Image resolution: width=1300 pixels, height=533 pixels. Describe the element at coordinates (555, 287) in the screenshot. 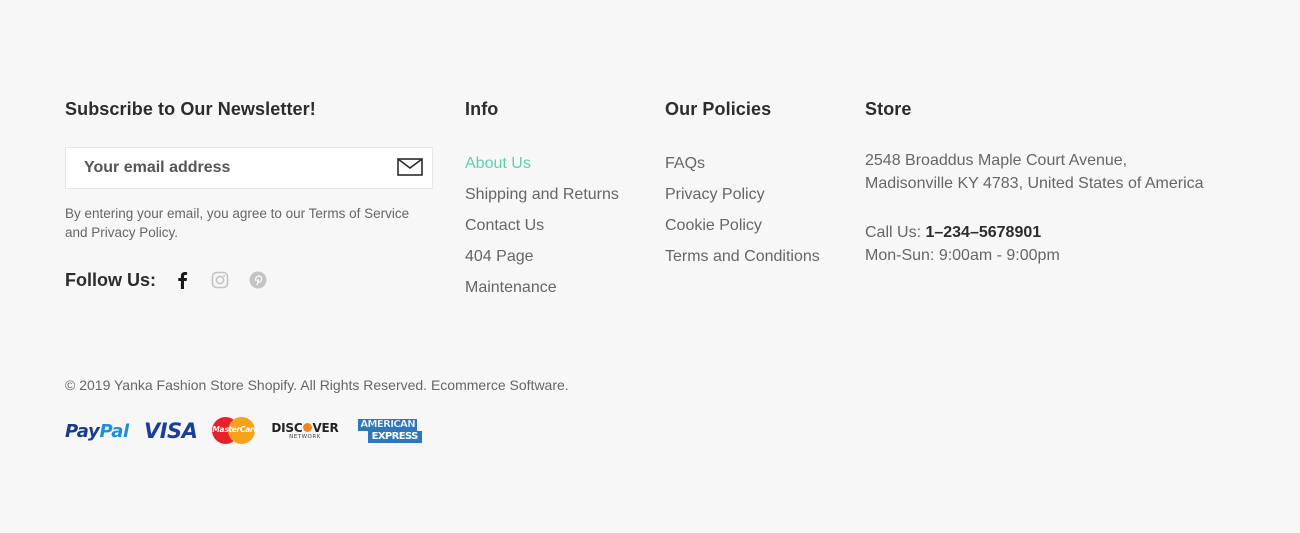

I see `info-link-maintenance: Maintenance` at that location.